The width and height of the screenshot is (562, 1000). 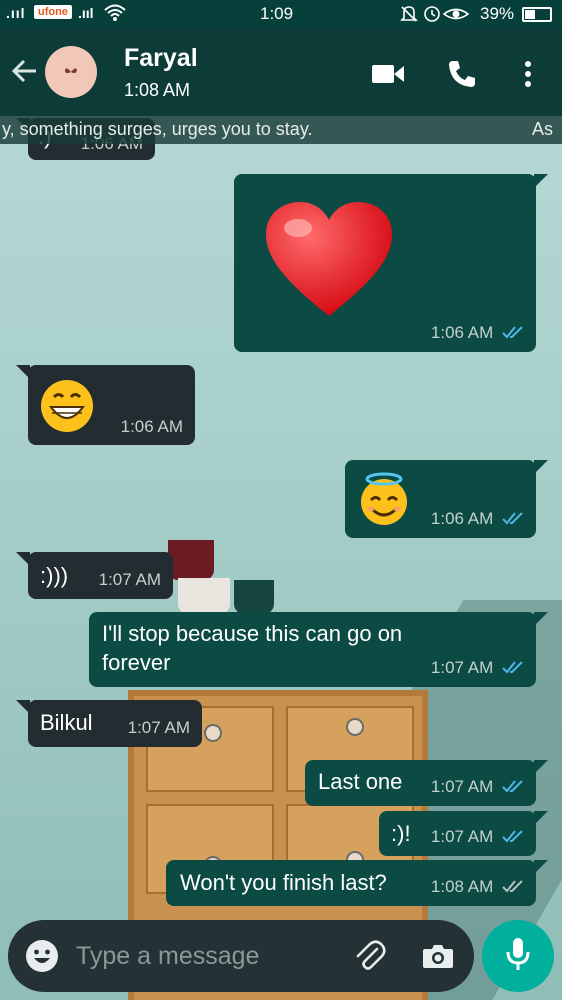 I want to click on carrier-label: ufone, so click(x=53, y=12).